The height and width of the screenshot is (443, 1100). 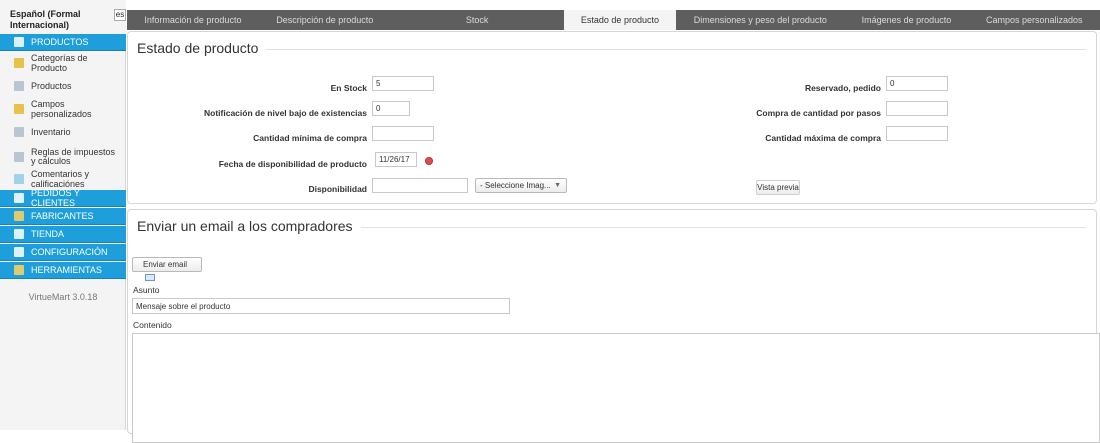 I want to click on tab-product-images: Imágenes de producto, so click(x=906, y=20).